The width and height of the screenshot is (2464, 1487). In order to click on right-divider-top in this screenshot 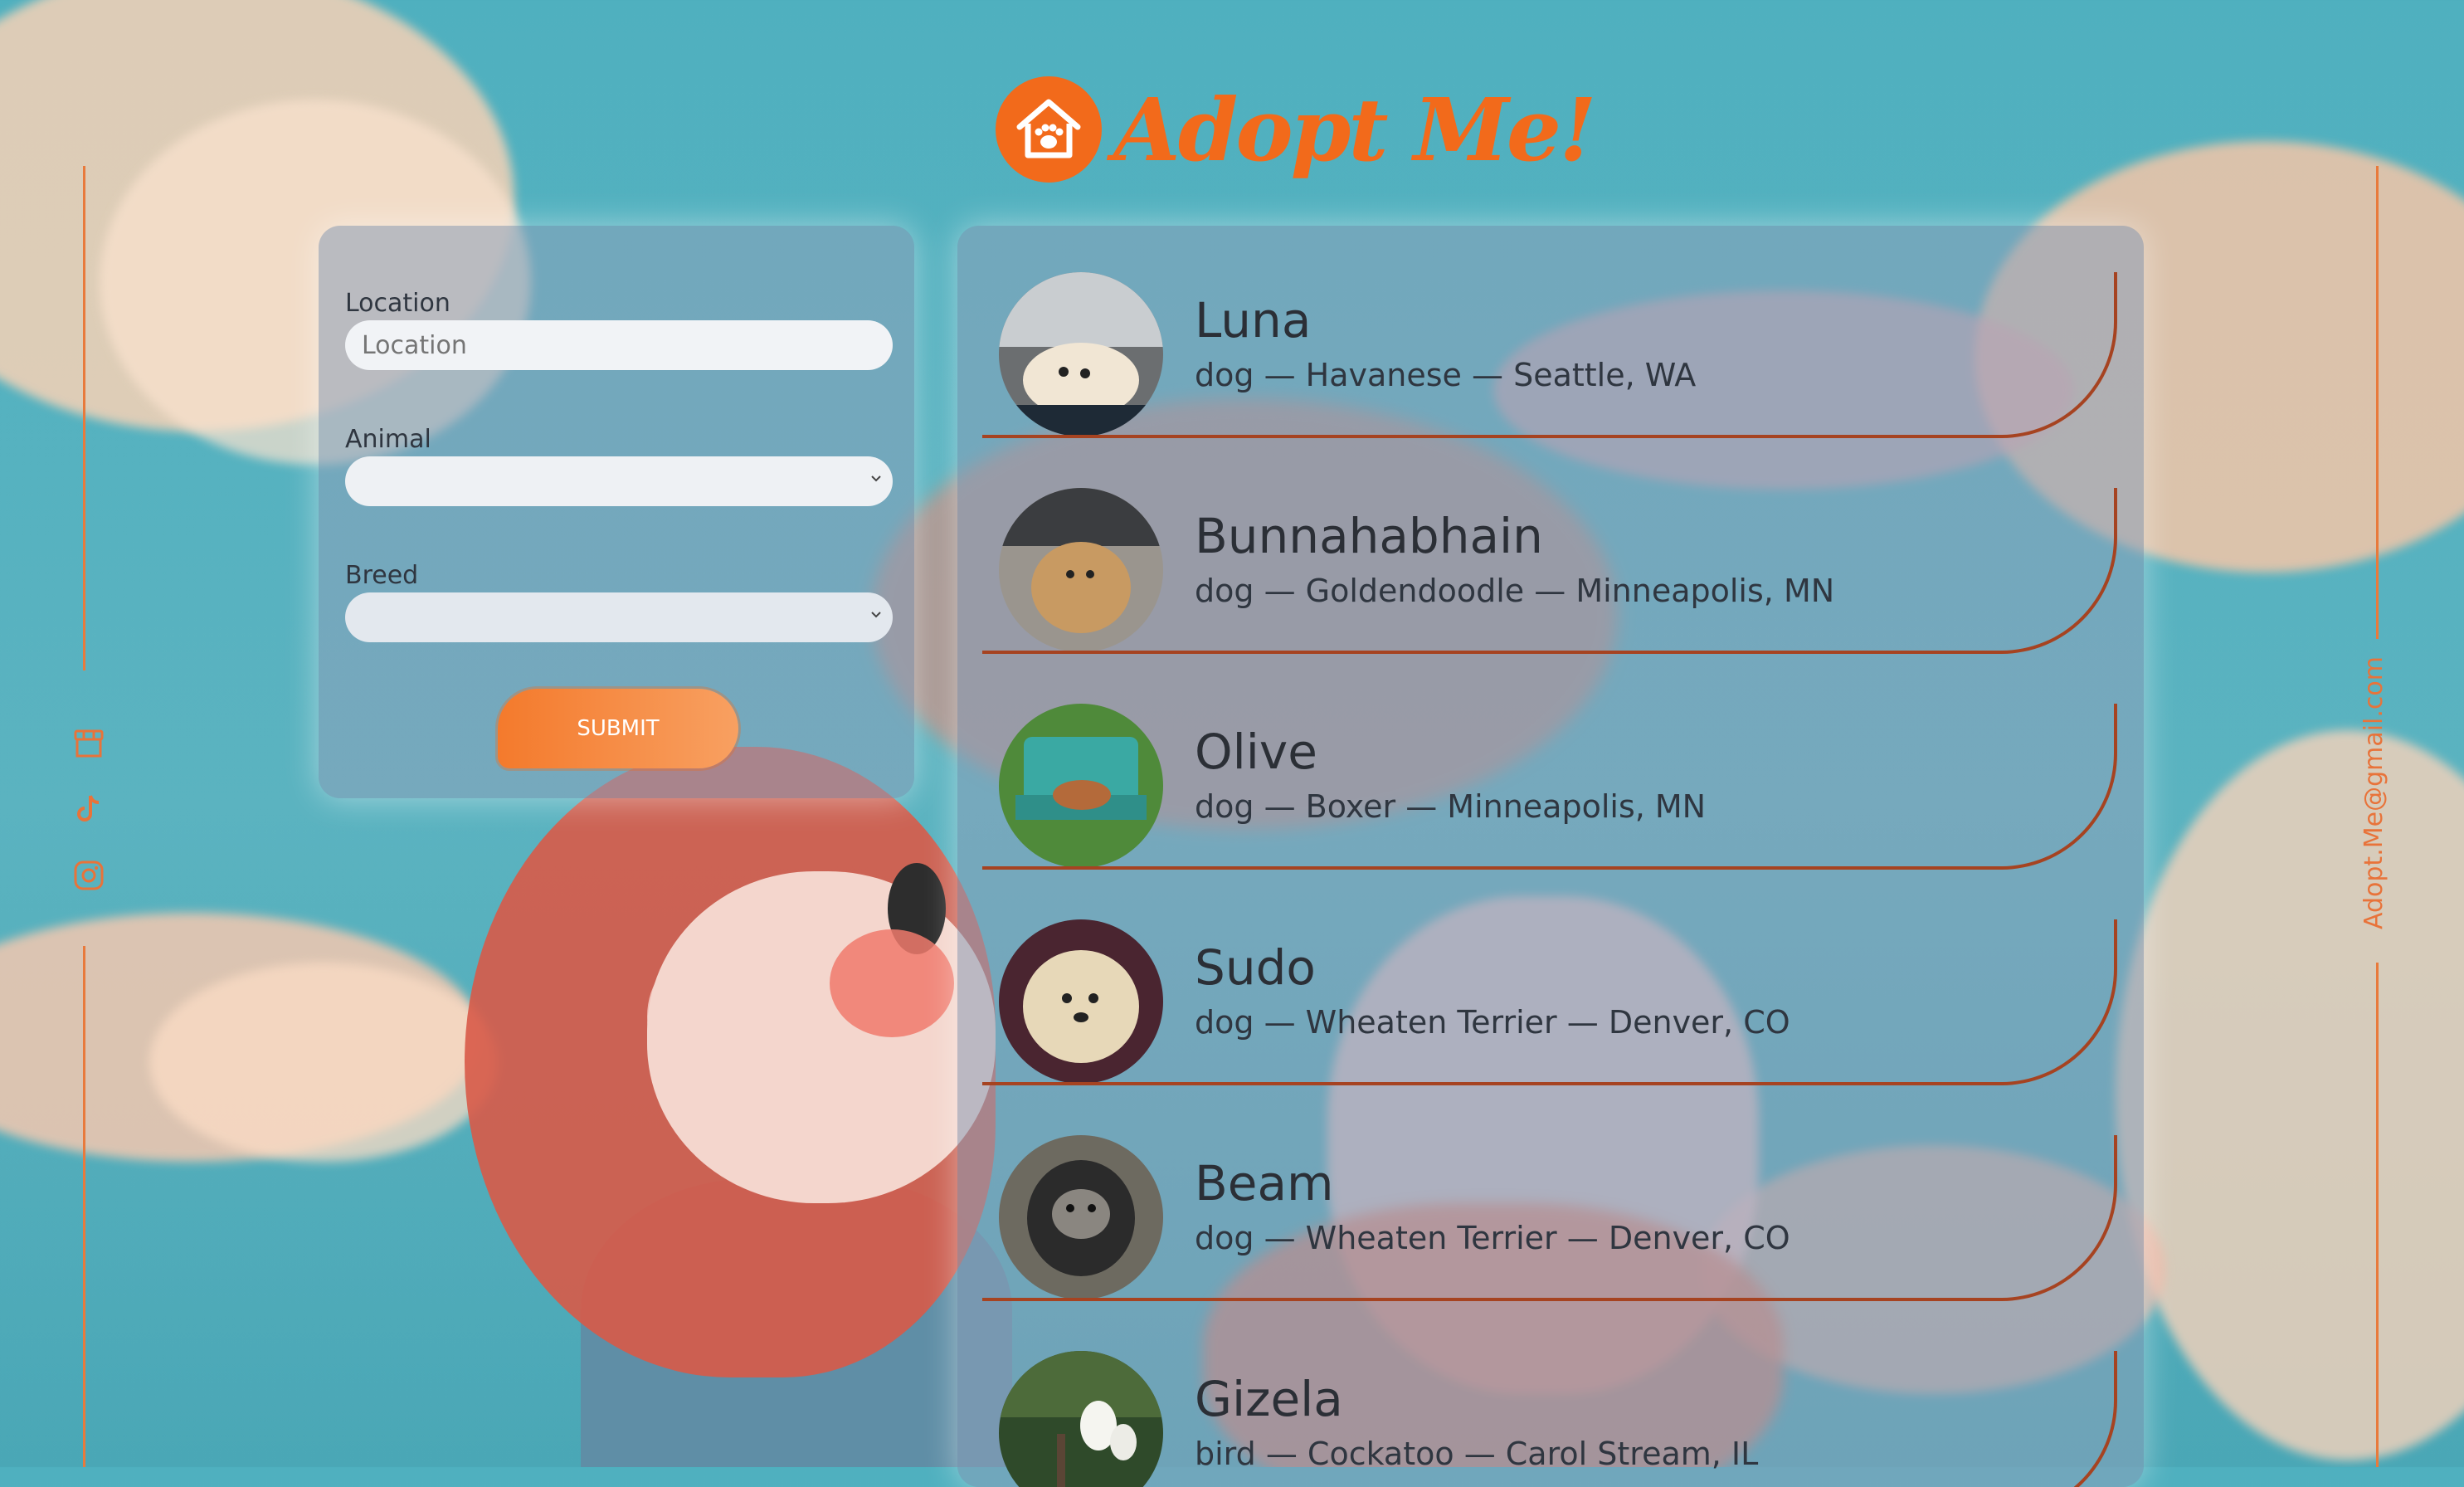, I will do `click(2377, 402)`.